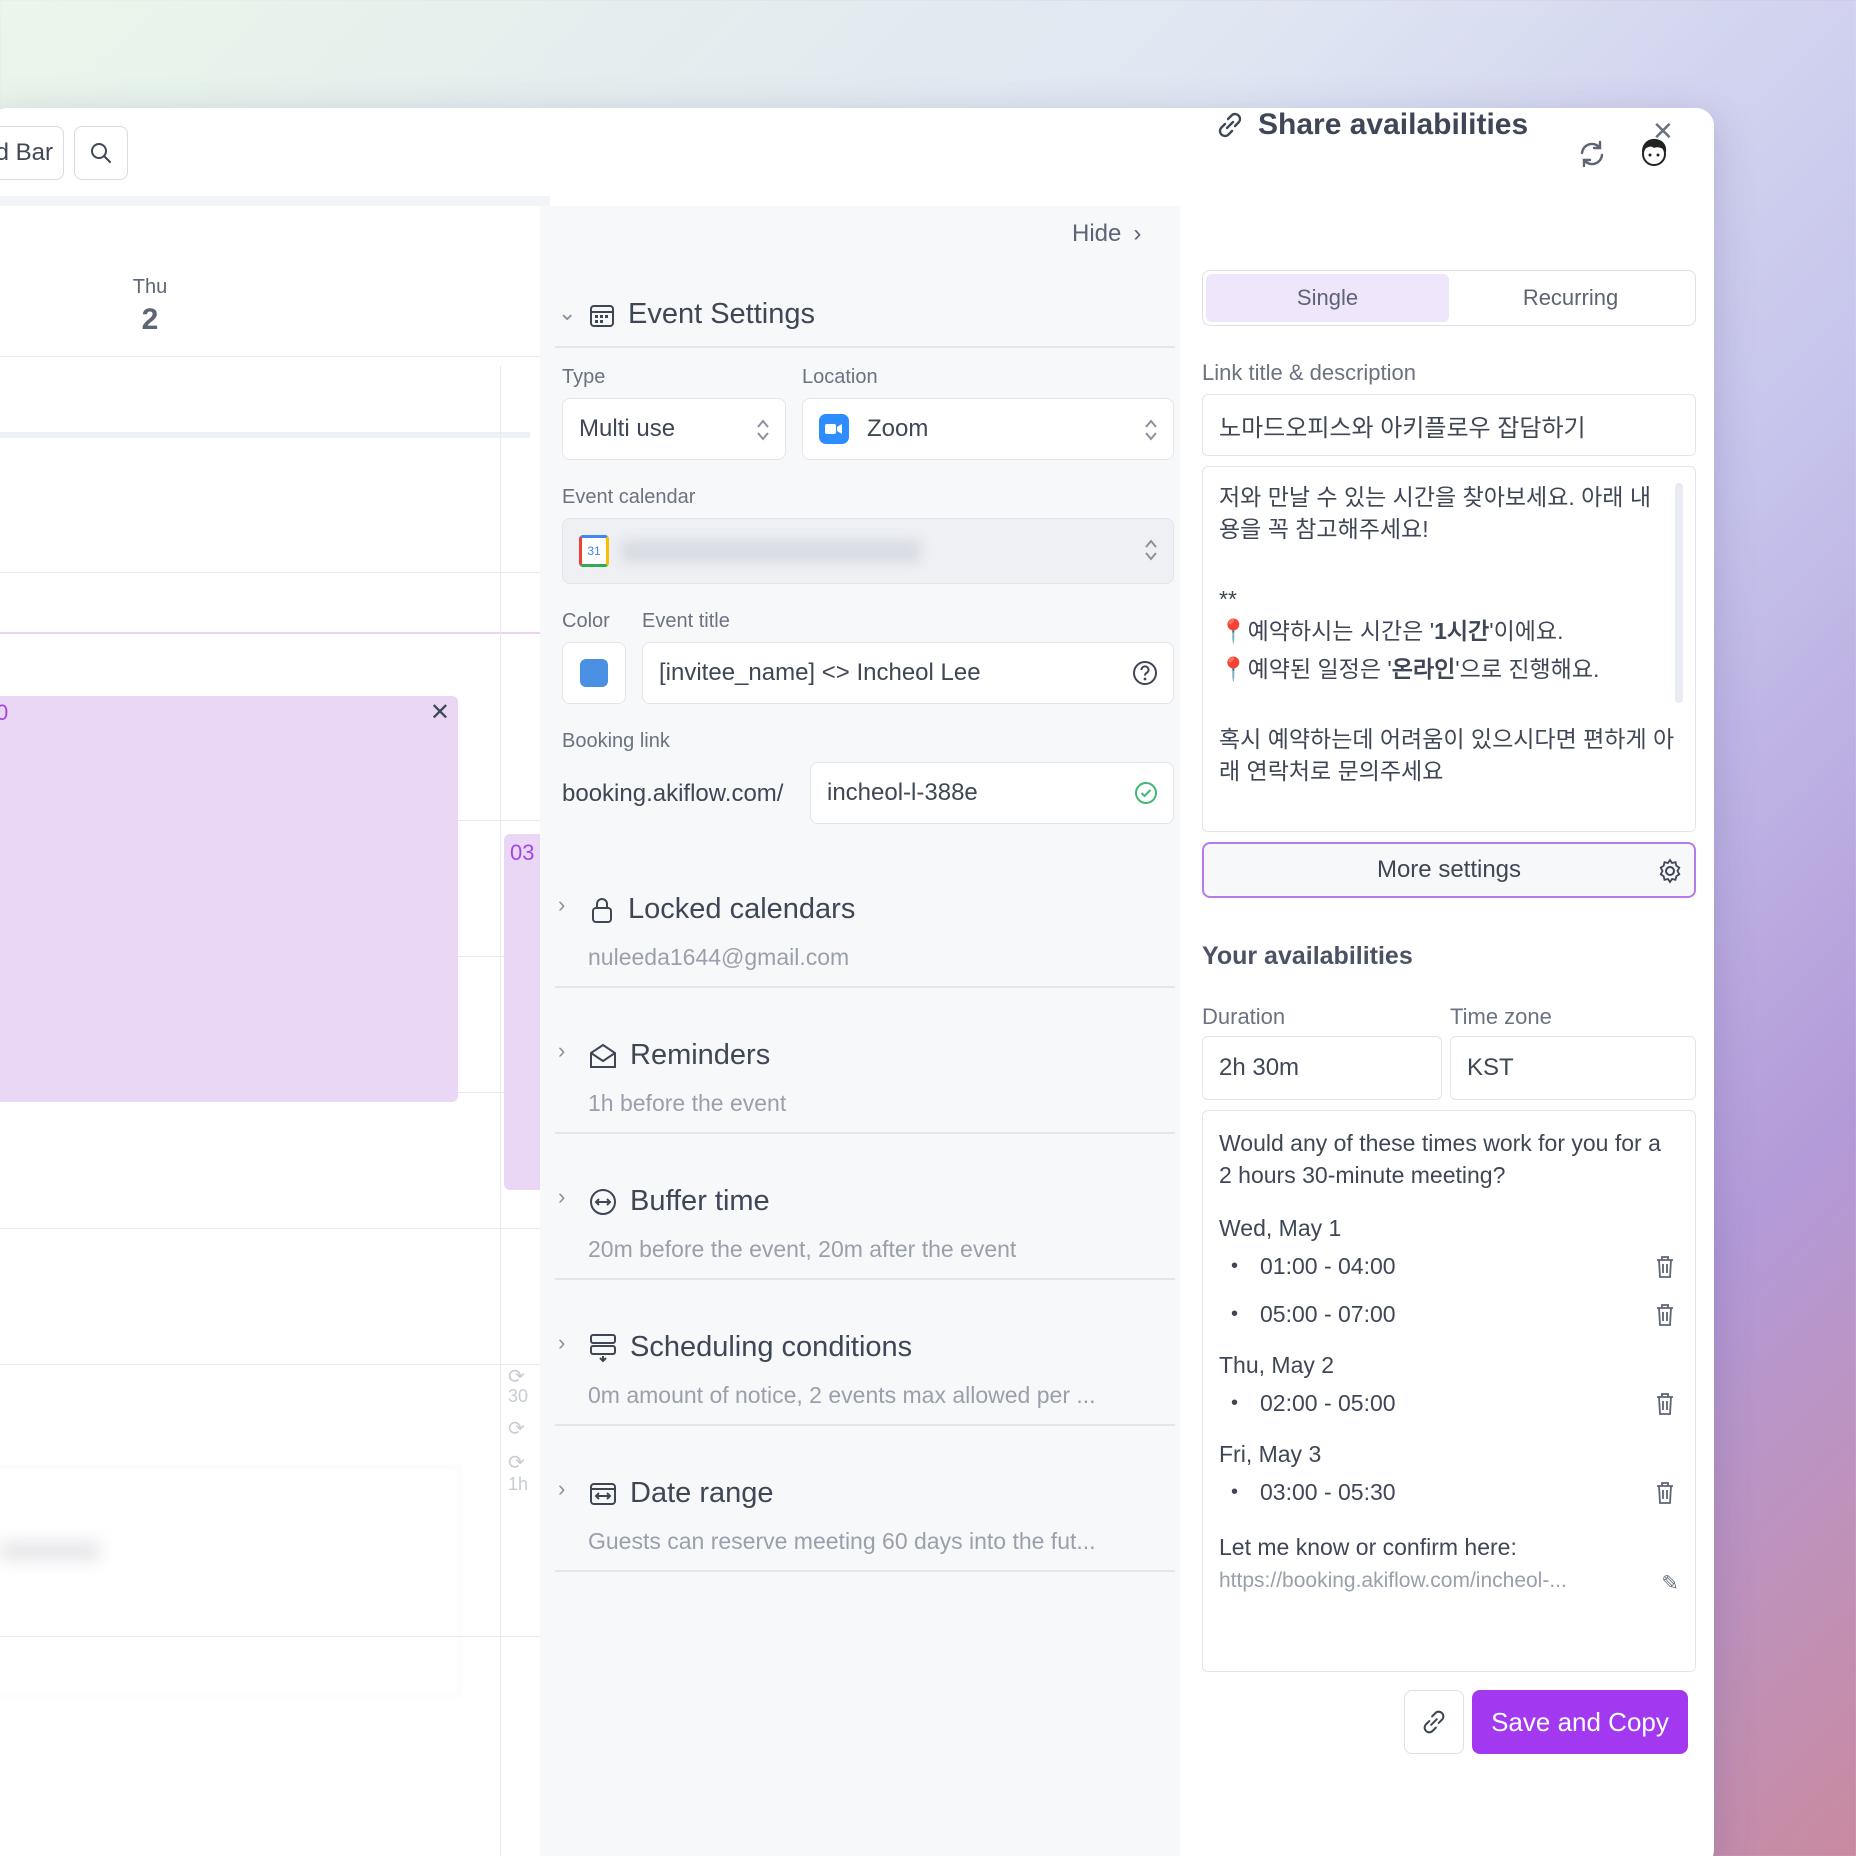 The width and height of the screenshot is (1856, 1856). I want to click on scrollbar, so click(1679, 593).